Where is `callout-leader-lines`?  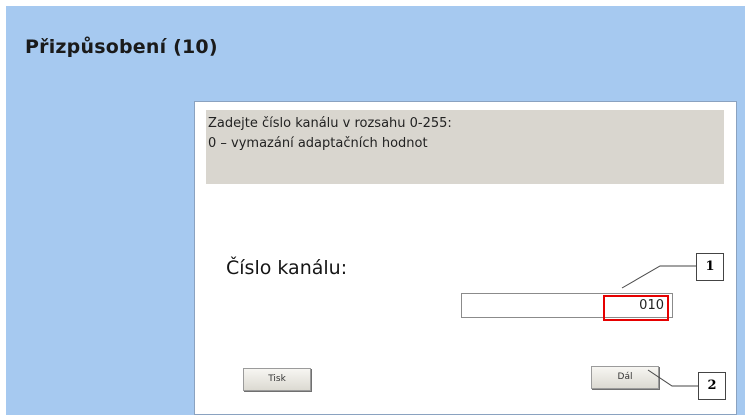 callout-leader-lines is located at coordinates (659, 326).